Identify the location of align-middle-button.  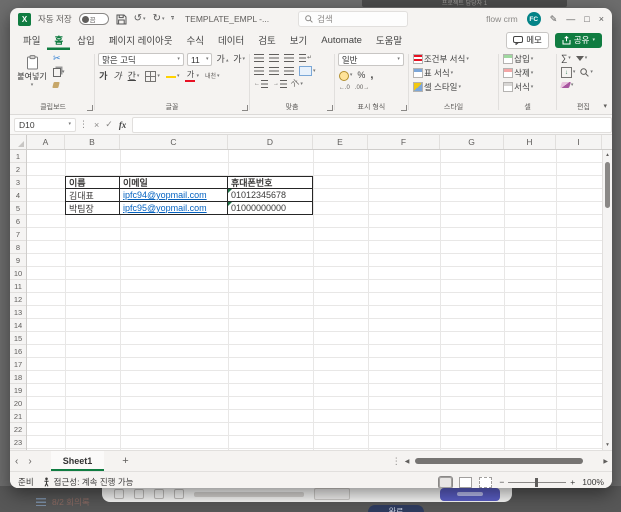
(274, 58).